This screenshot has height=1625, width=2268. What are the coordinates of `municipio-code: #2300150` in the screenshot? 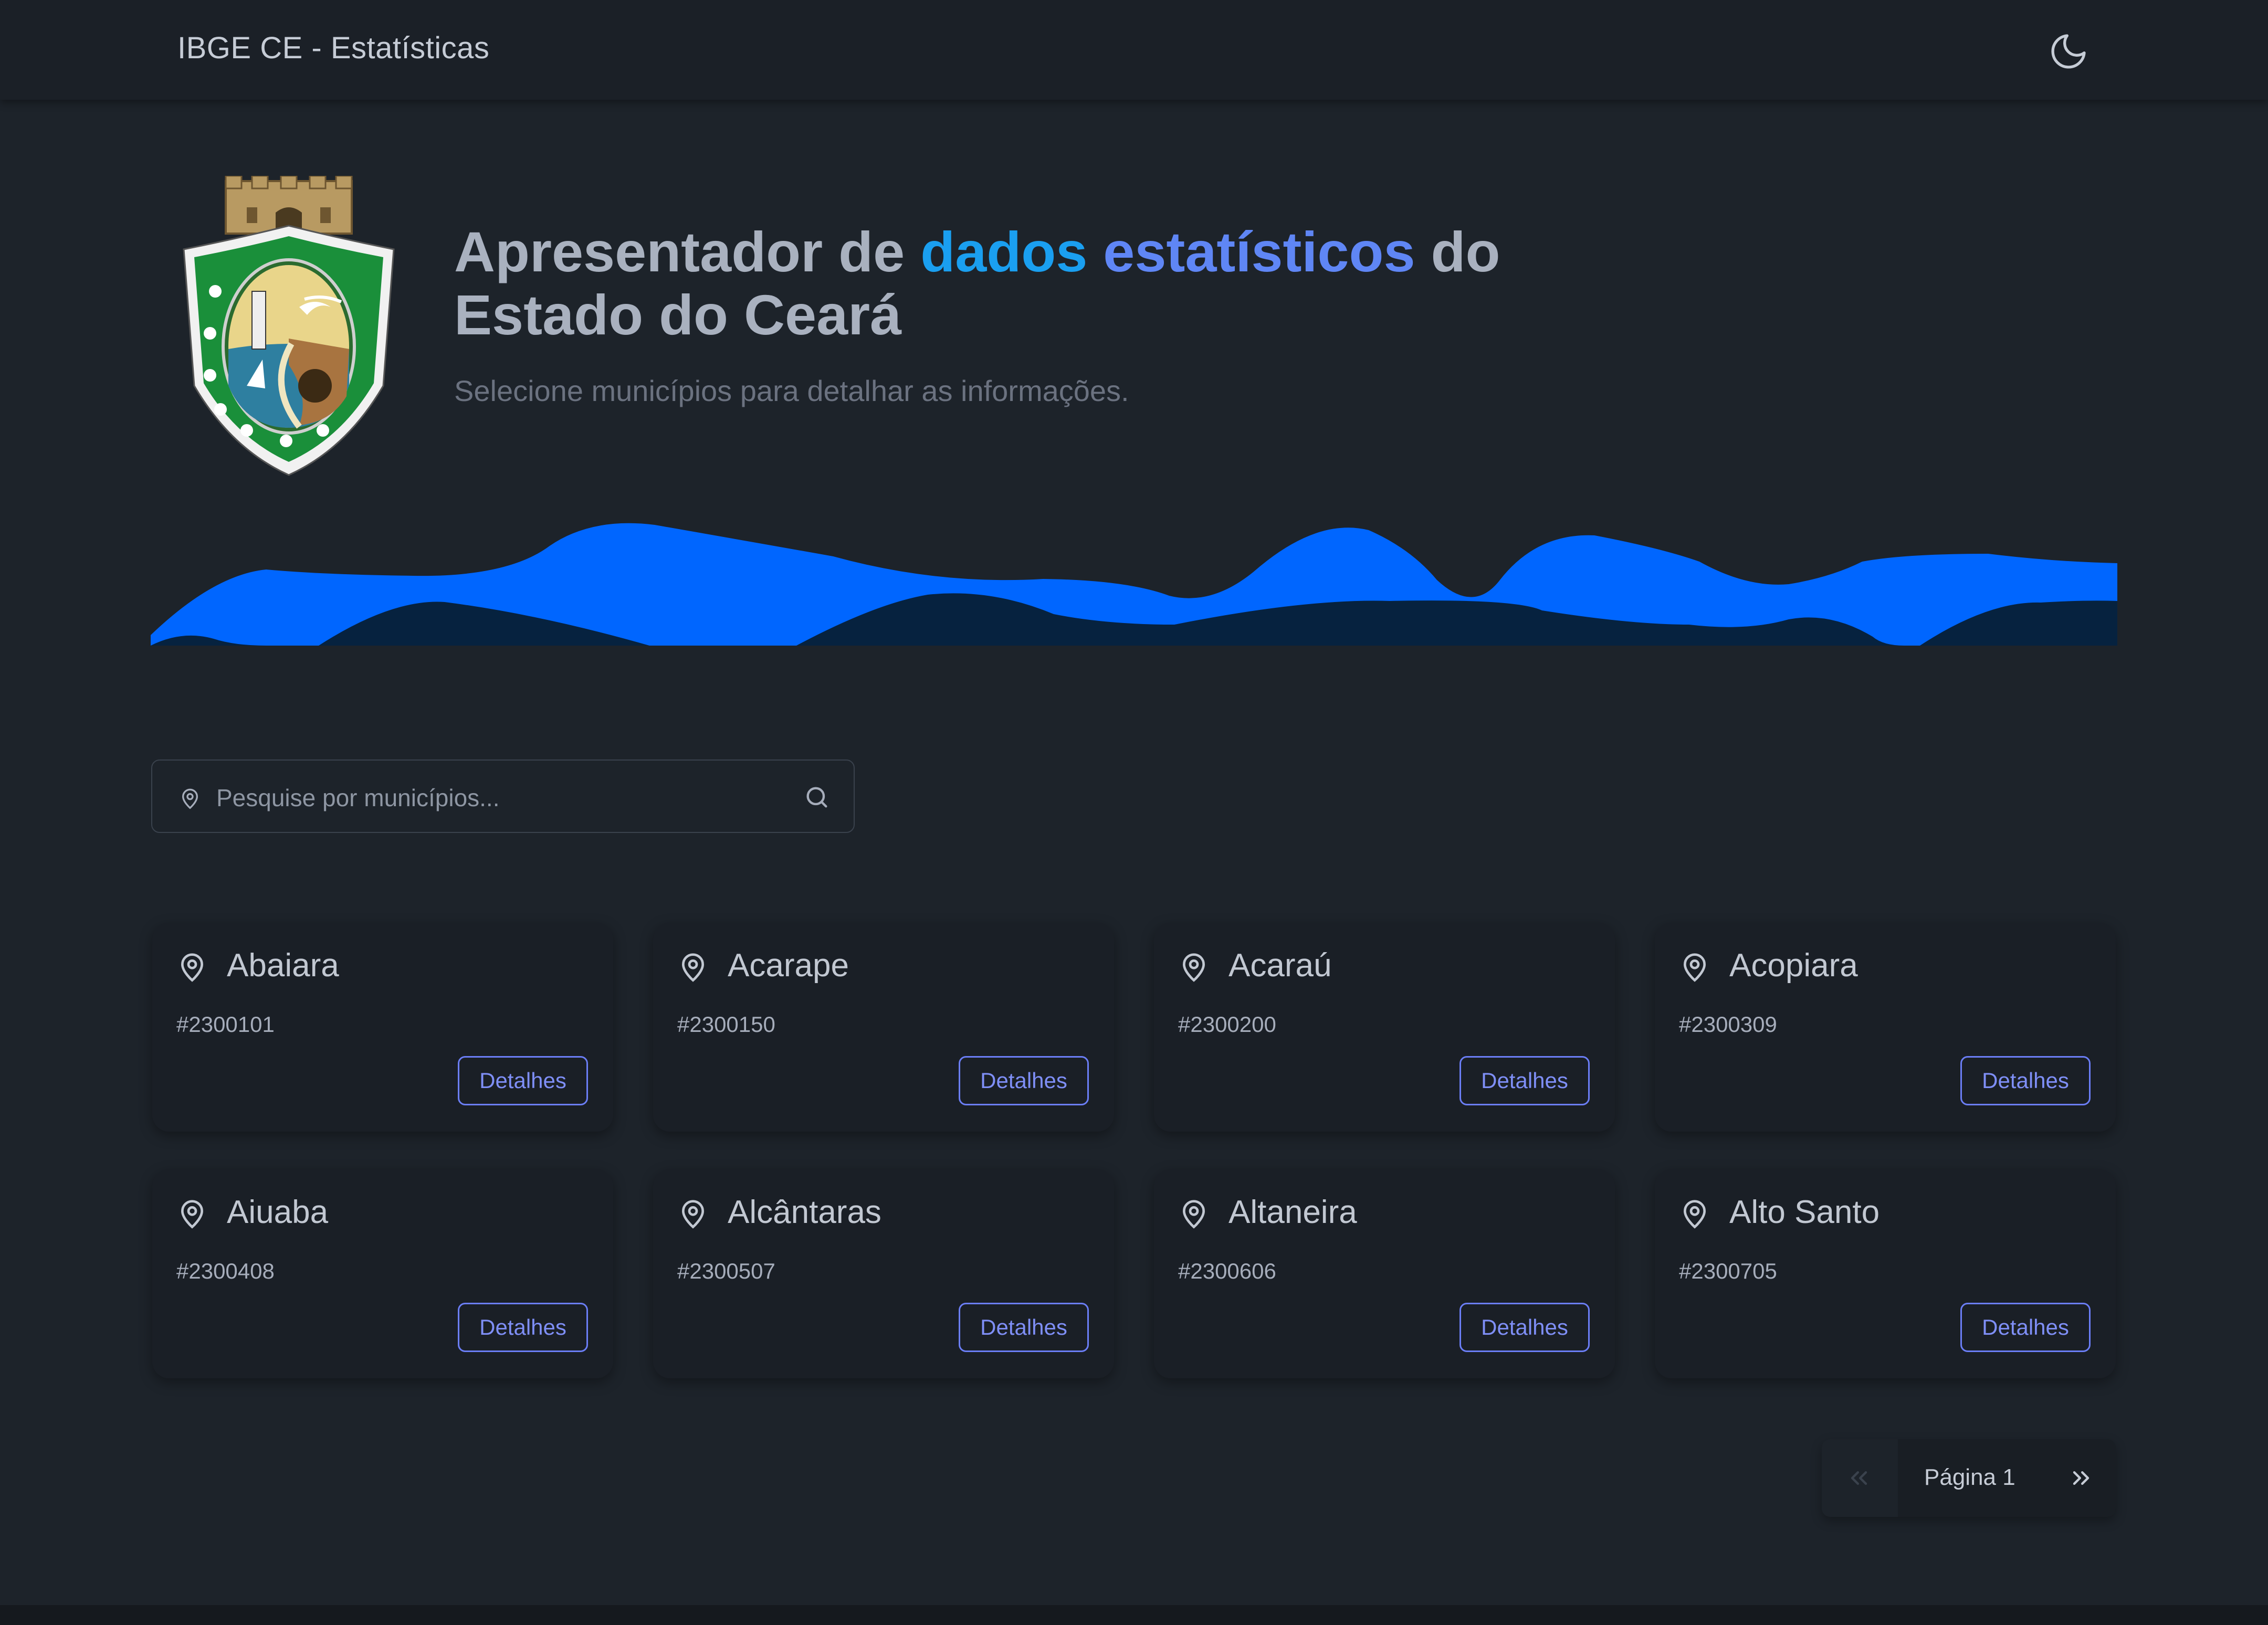 It's located at (726, 1024).